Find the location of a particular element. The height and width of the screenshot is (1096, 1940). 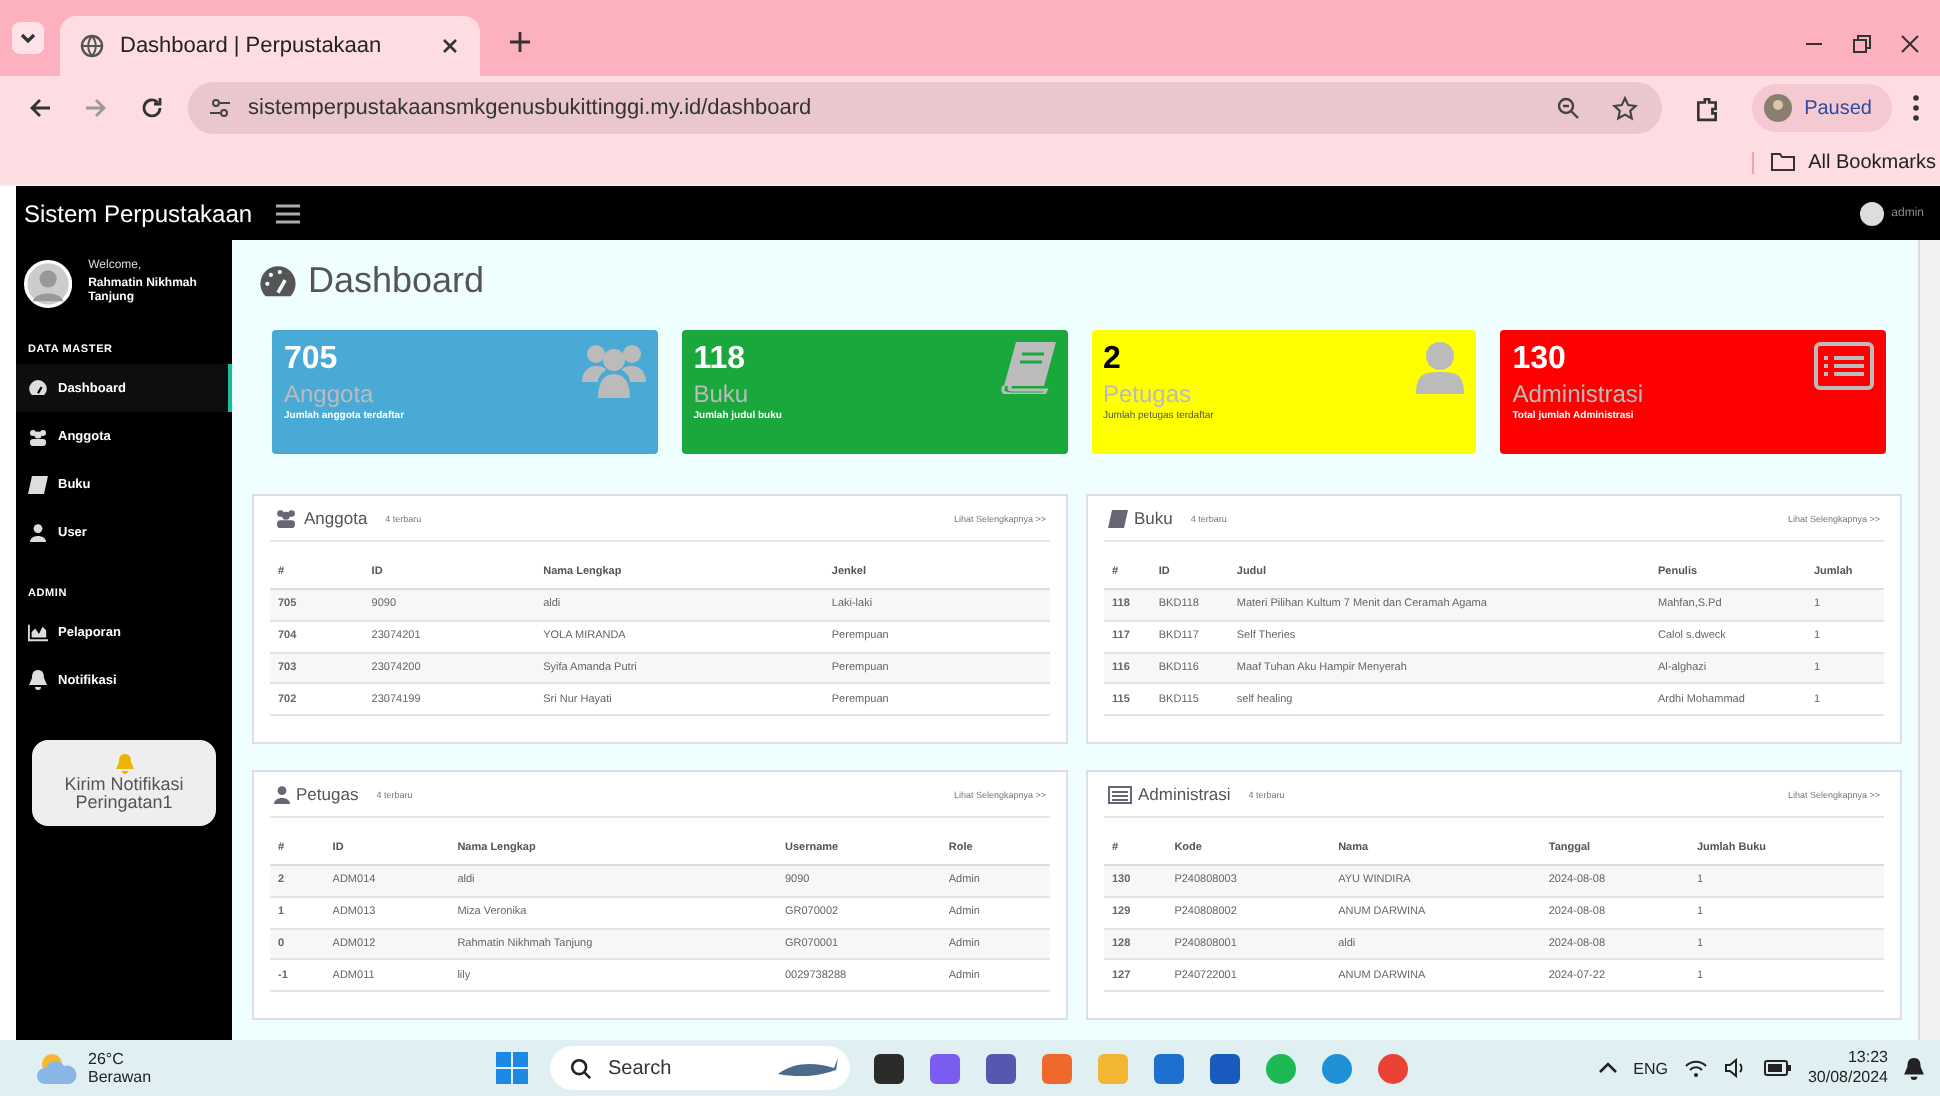

send-notification-button: Kirim Notifikasi Peringatan1 is located at coordinates (124, 783).